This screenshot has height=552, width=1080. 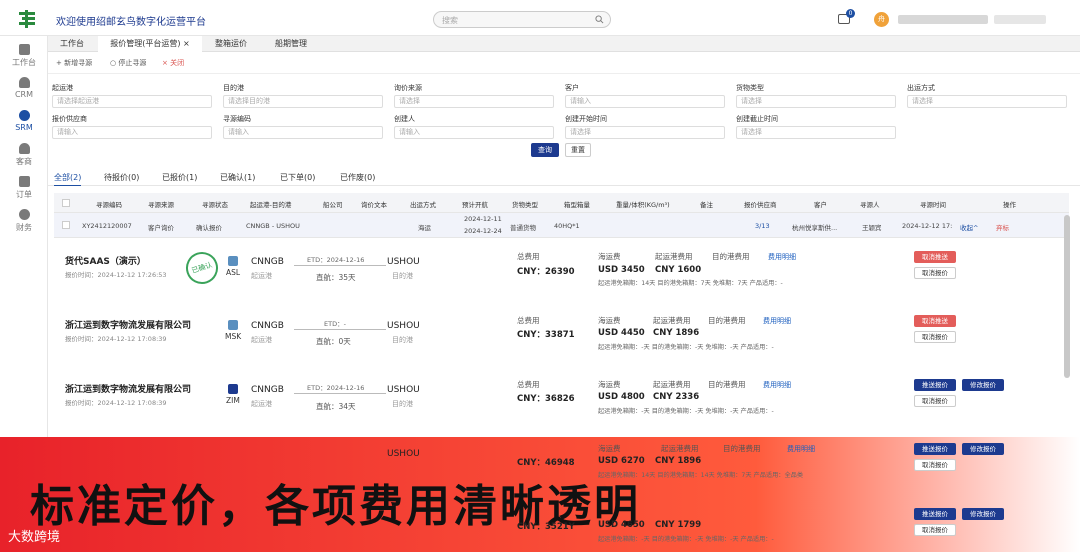 I want to click on route-arrow-icon, so click(x=340, y=329).